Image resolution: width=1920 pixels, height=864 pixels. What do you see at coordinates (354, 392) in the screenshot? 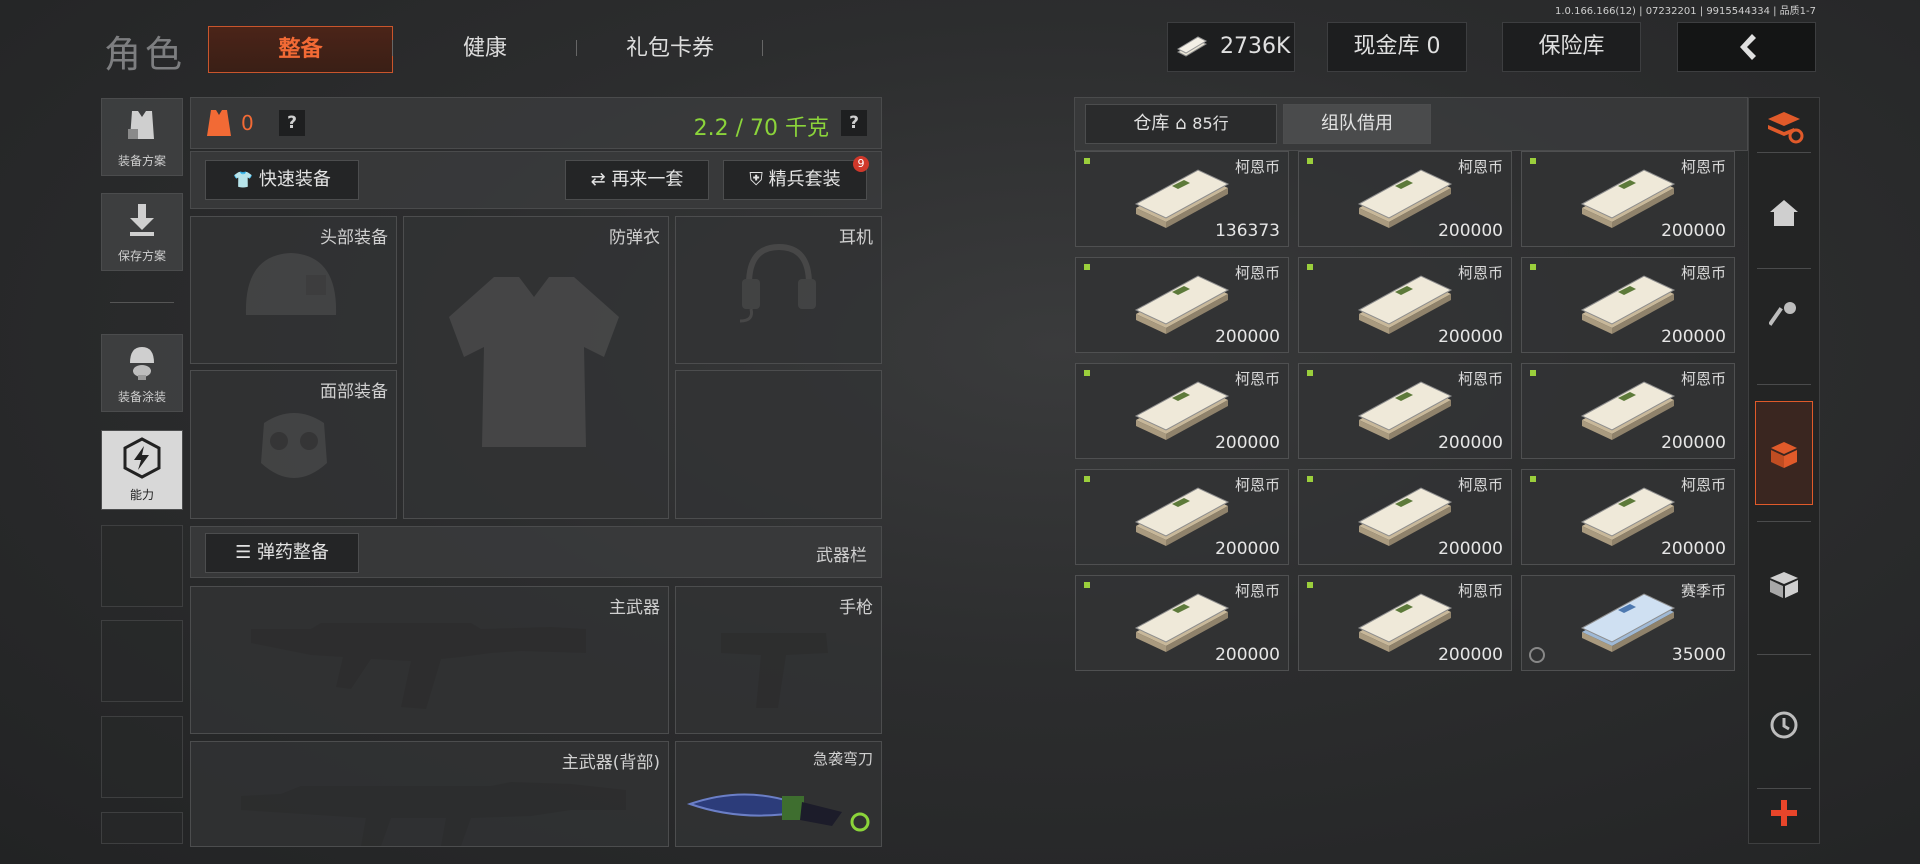
I see `slot-label: 面部装备` at bounding box center [354, 392].